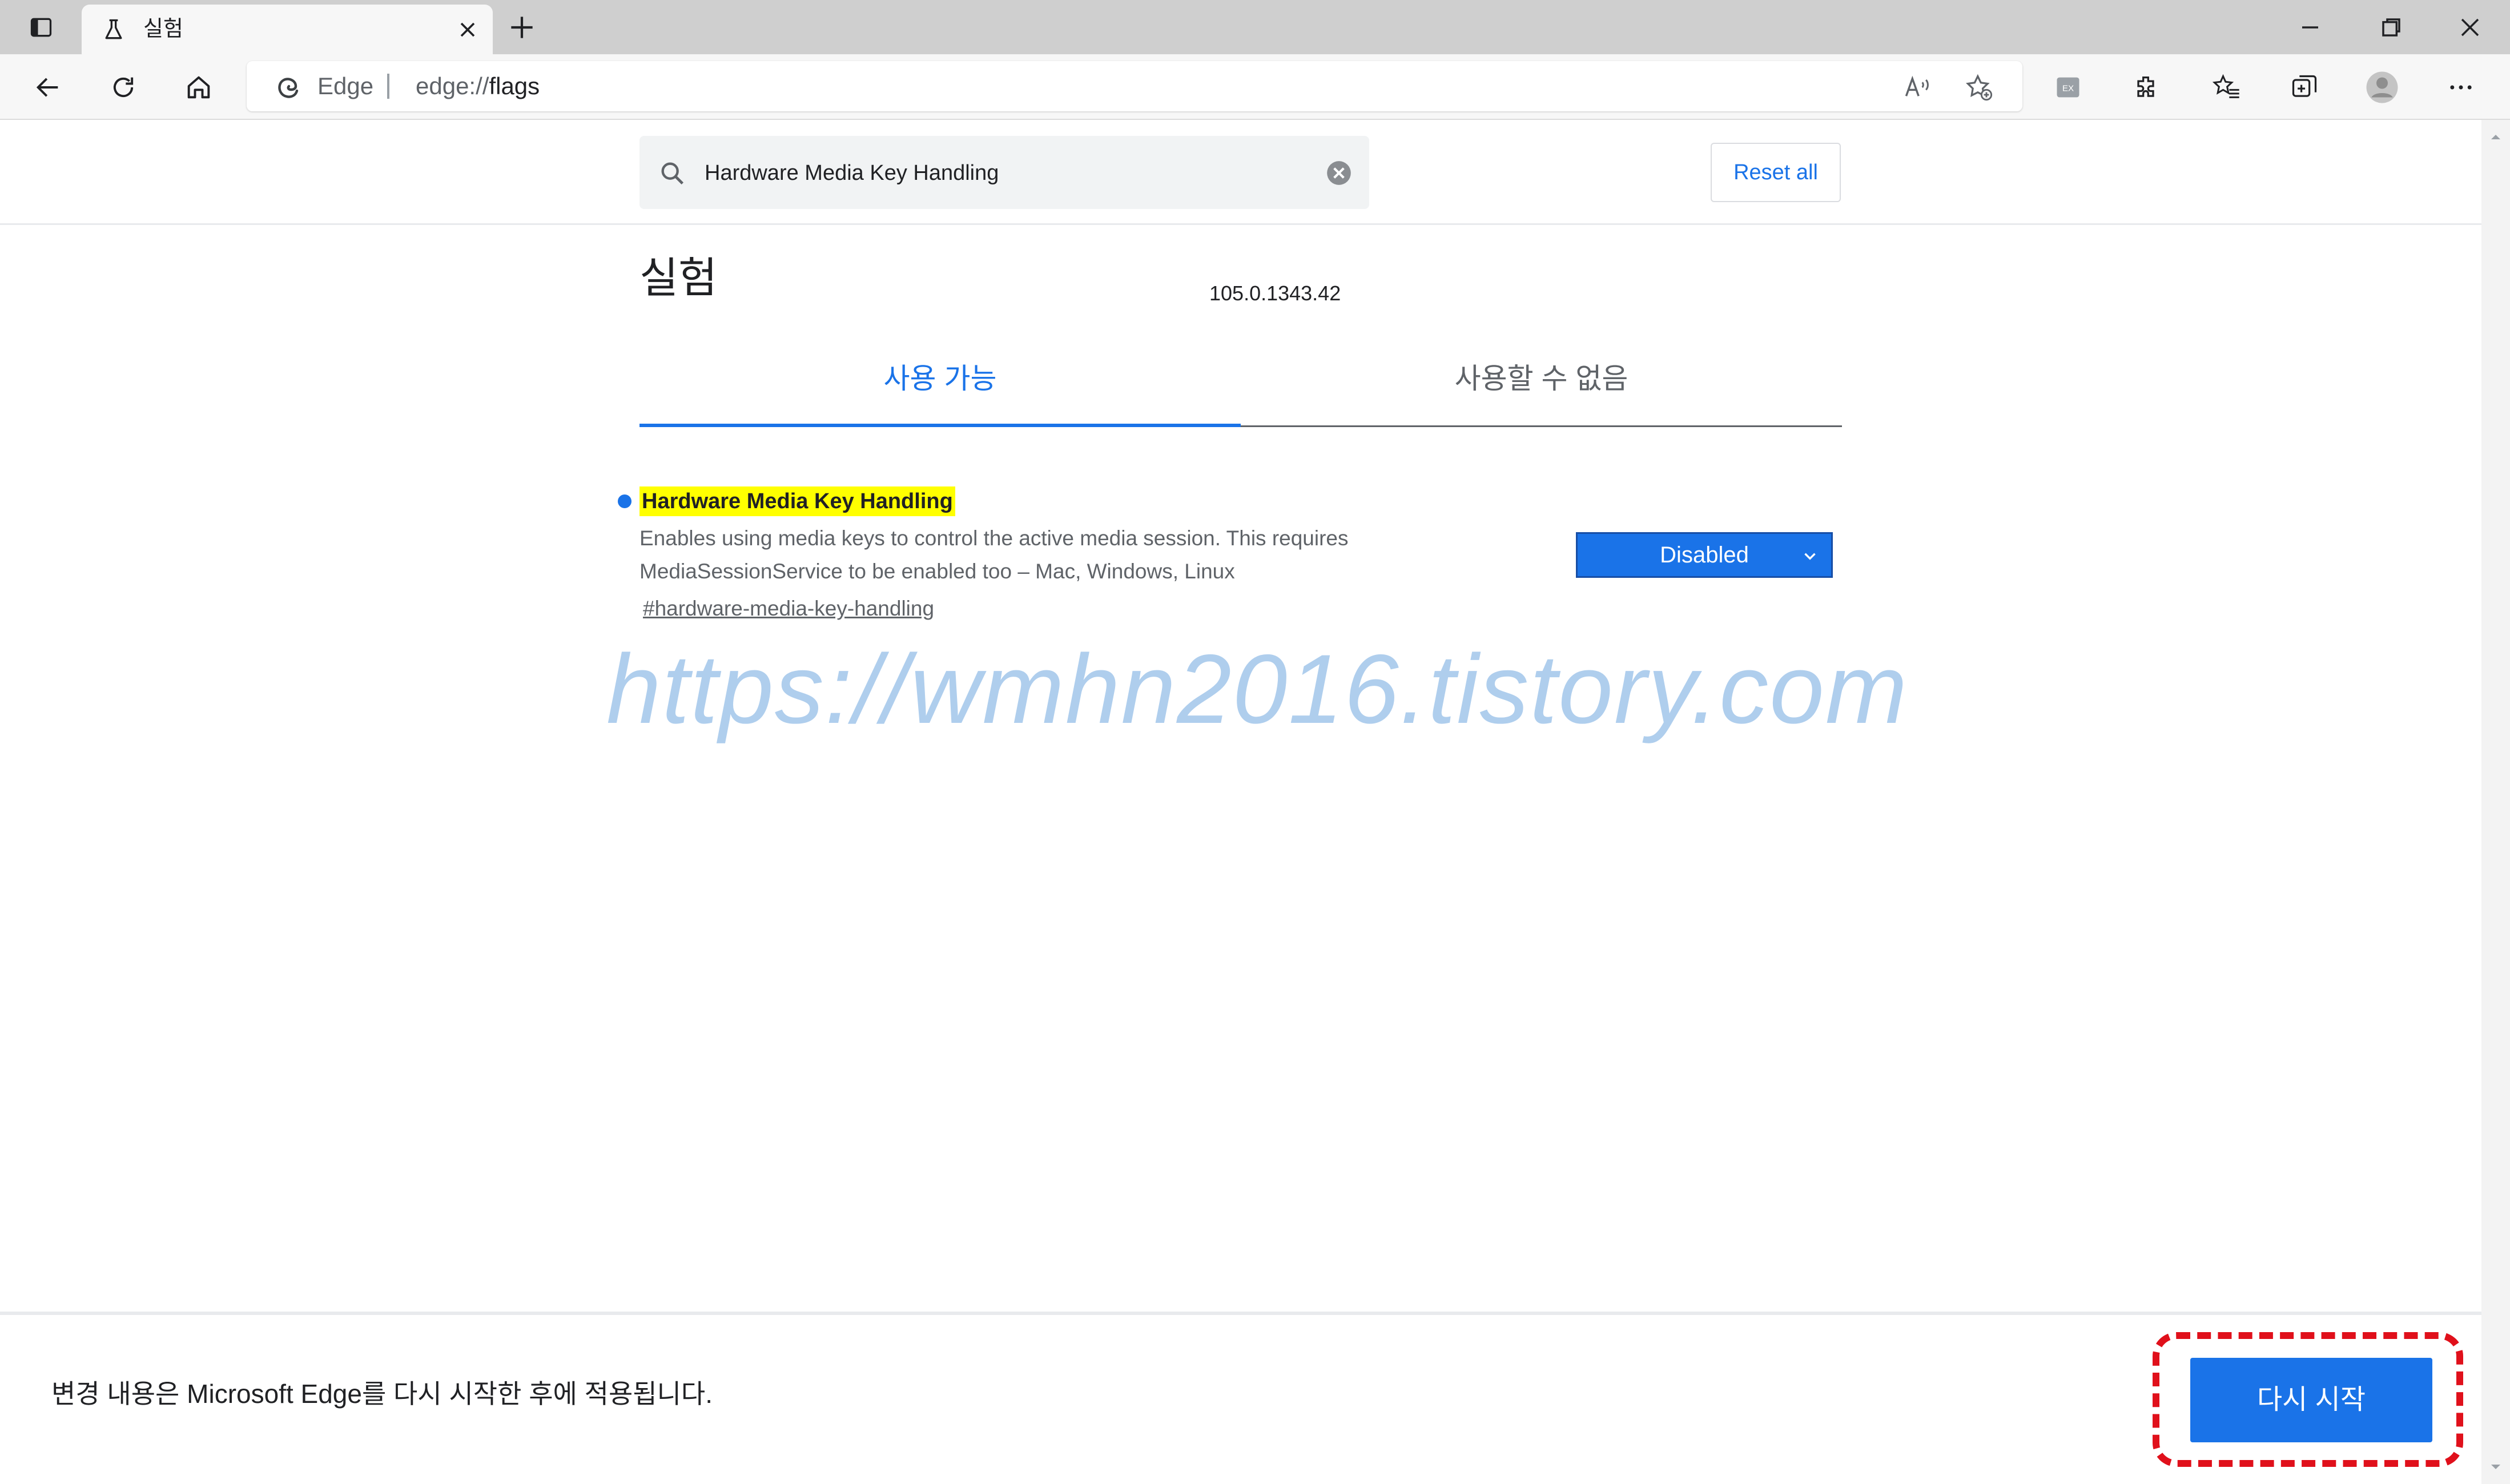 Image resolution: width=2510 pixels, height=1484 pixels. I want to click on availability-tabs: 사용 가능 사용할 수 없음, so click(1240, 388).